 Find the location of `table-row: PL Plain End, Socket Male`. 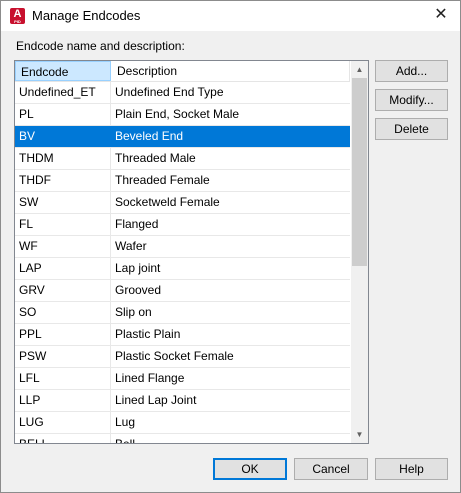

table-row: PL Plain End, Socket Male is located at coordinates (182, 115).